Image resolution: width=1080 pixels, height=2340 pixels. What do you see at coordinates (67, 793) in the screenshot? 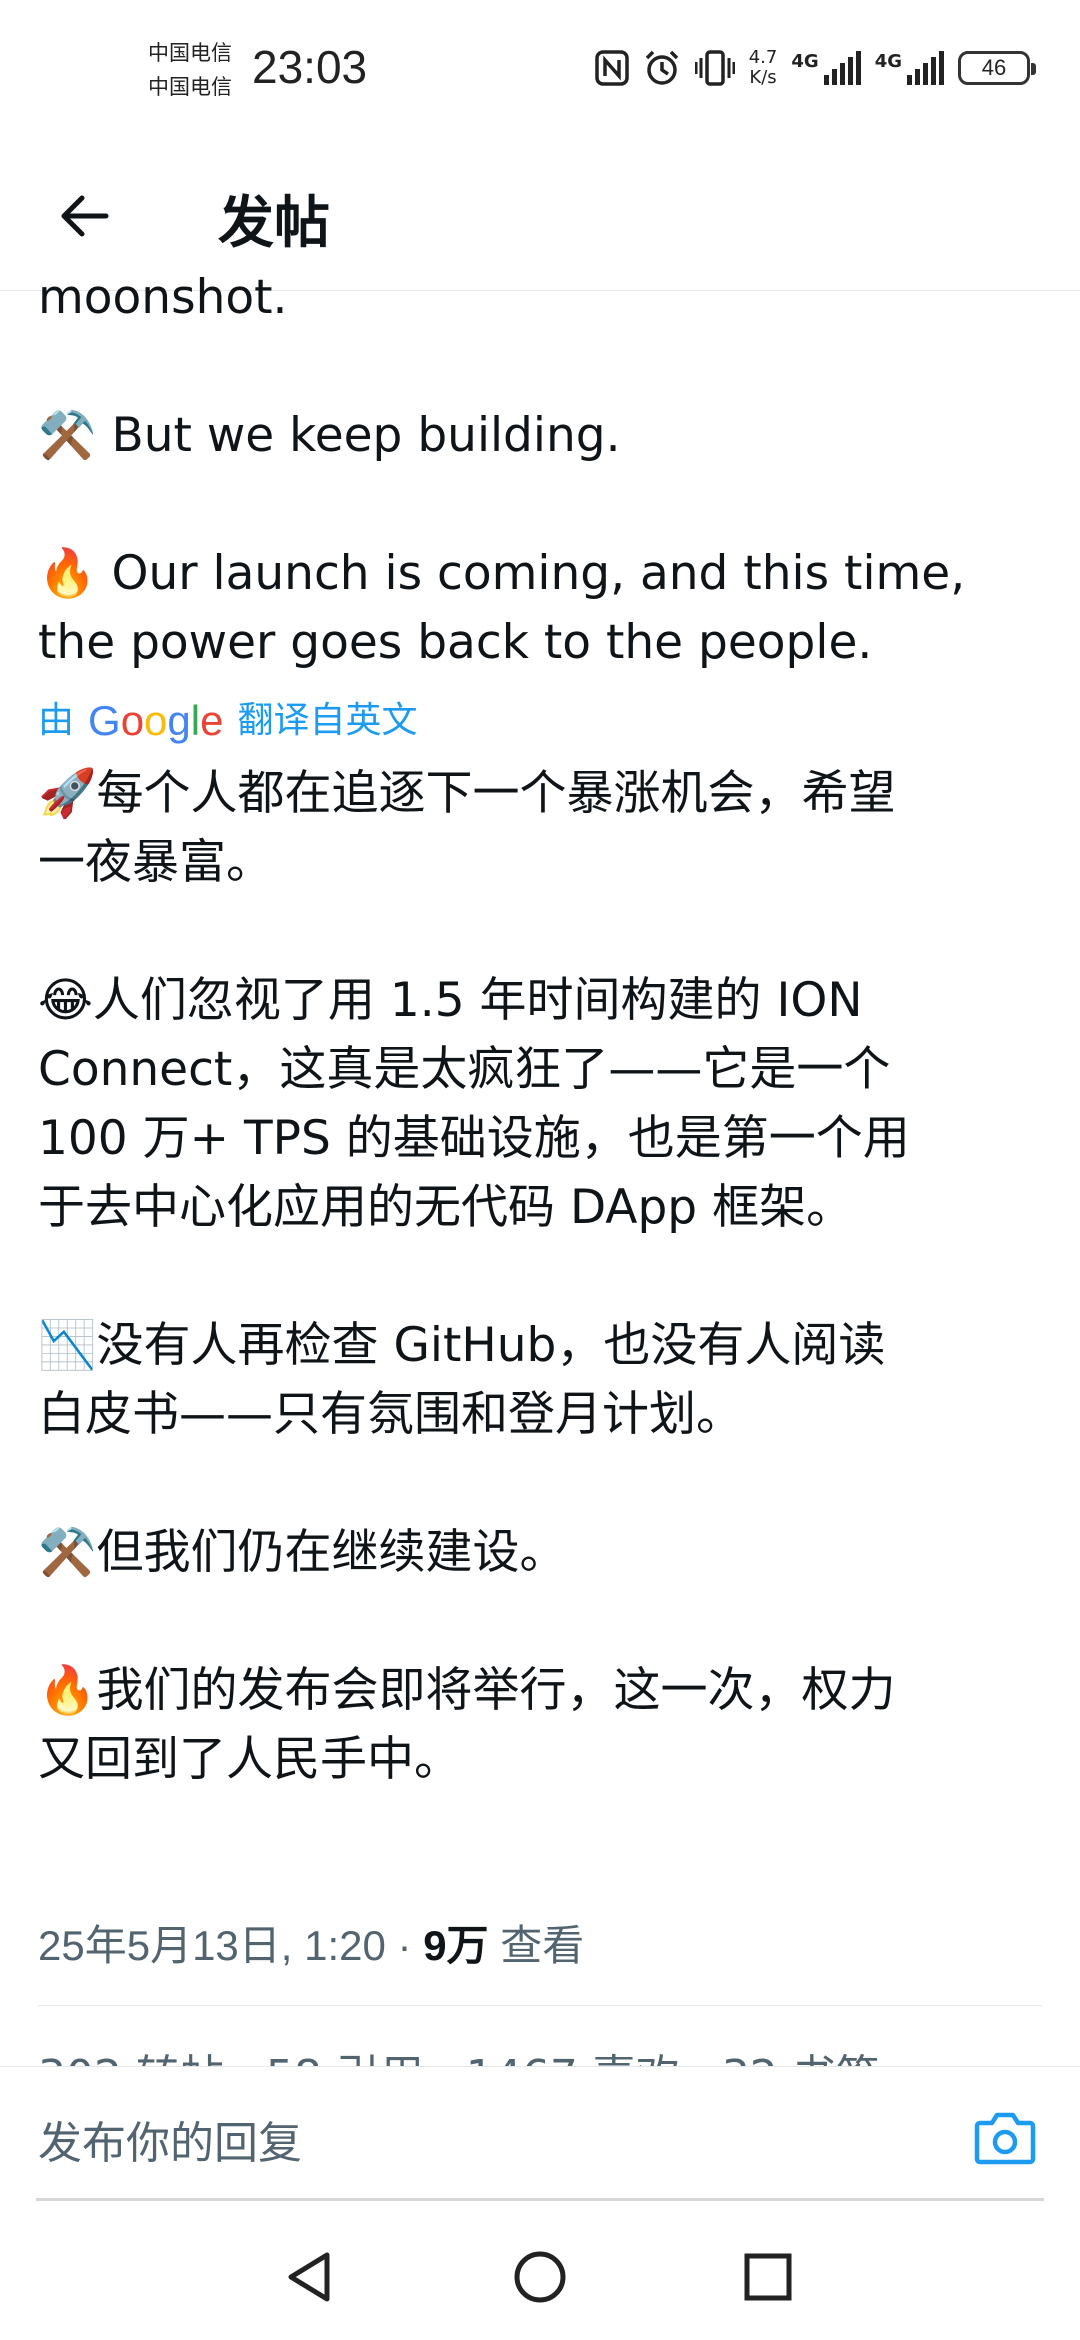
I see `rocket-icon: 🚀` at bounding box center [67, 793].